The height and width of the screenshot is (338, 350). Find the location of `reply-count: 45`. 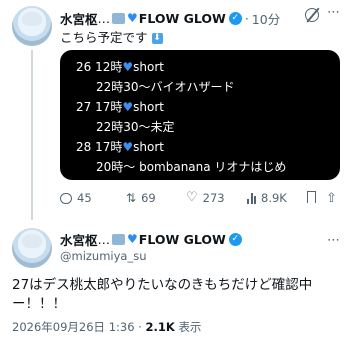

reply-count: 45 is located at coordinates (84, 198).